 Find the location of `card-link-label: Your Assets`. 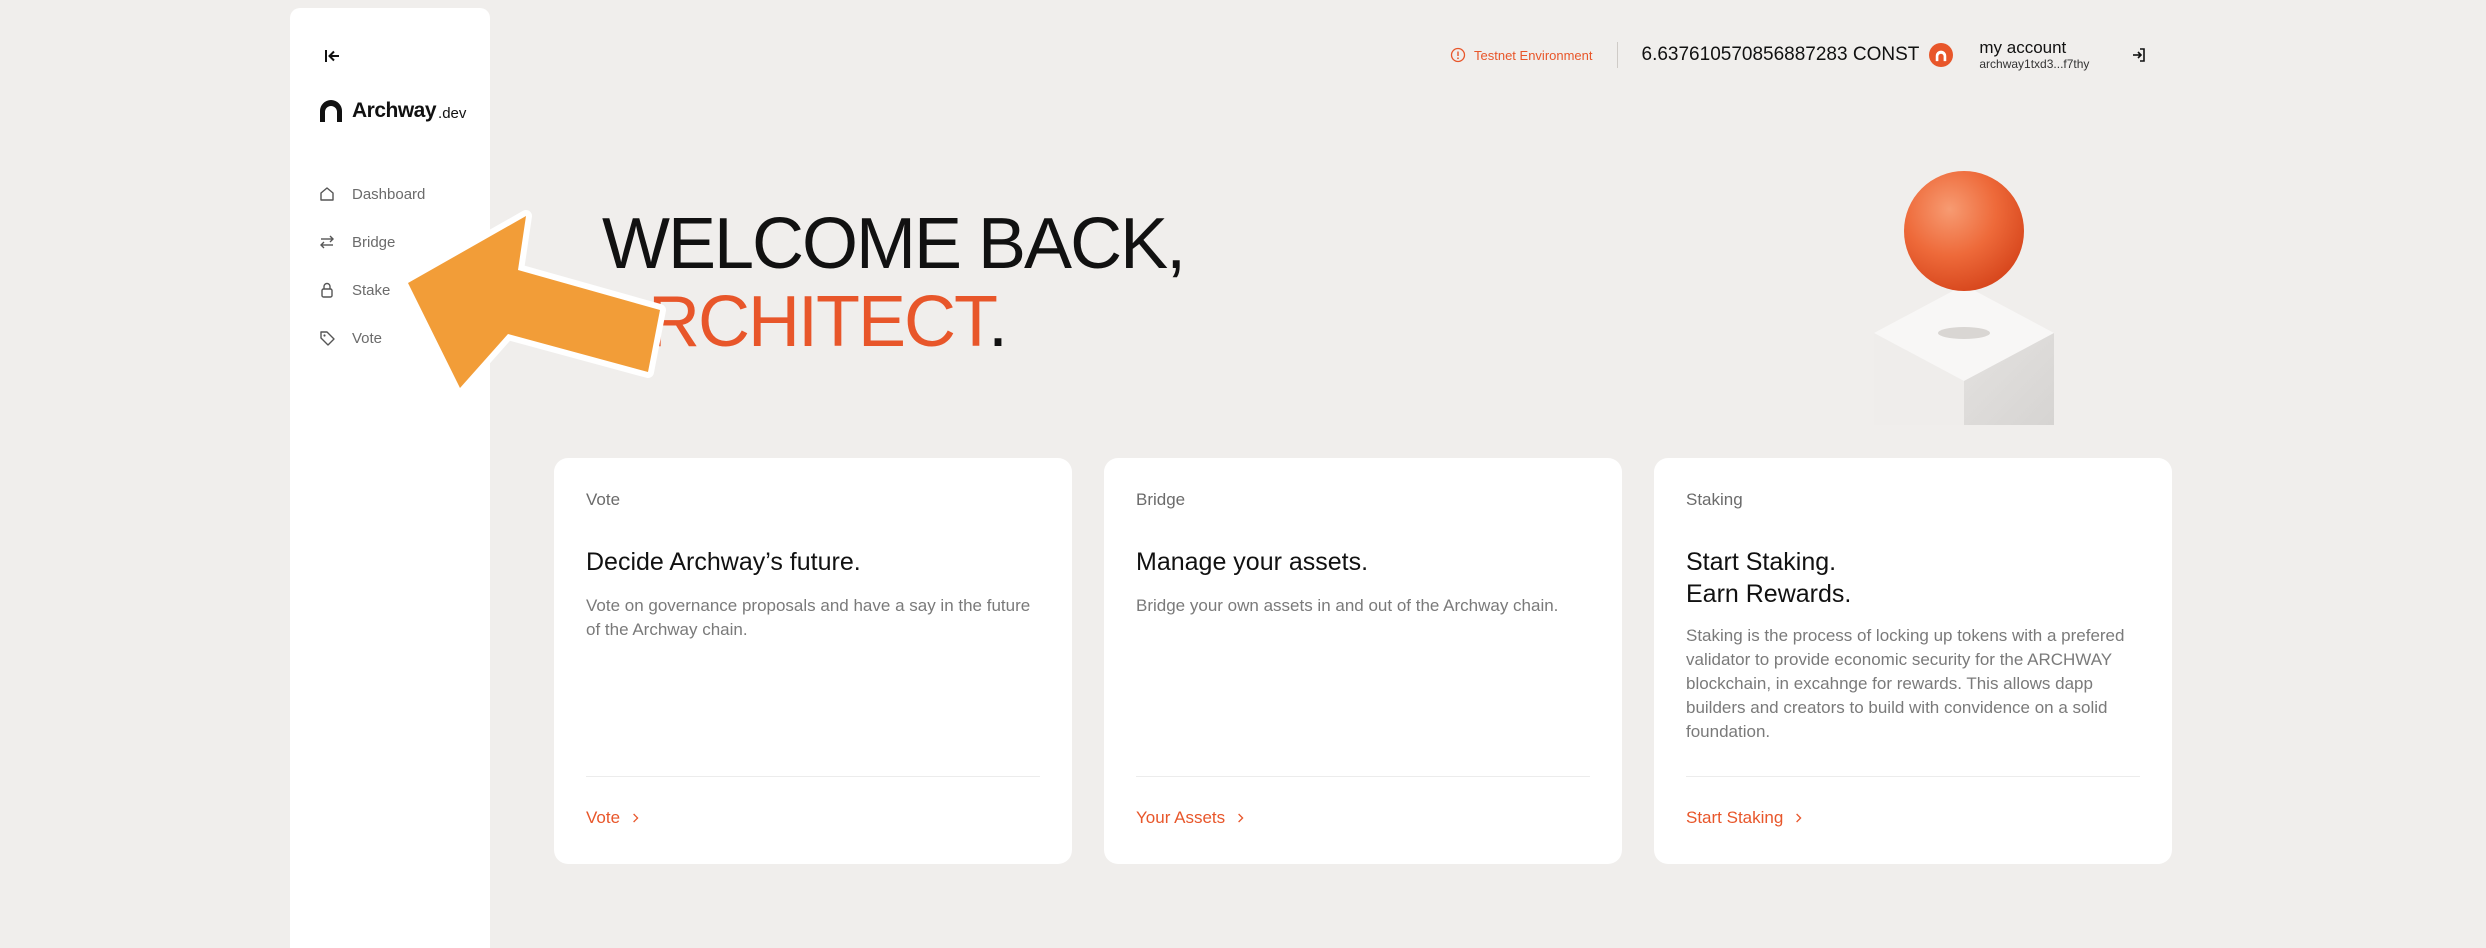

card-link-label: Your Assets is located at coordinates (1181, 817).